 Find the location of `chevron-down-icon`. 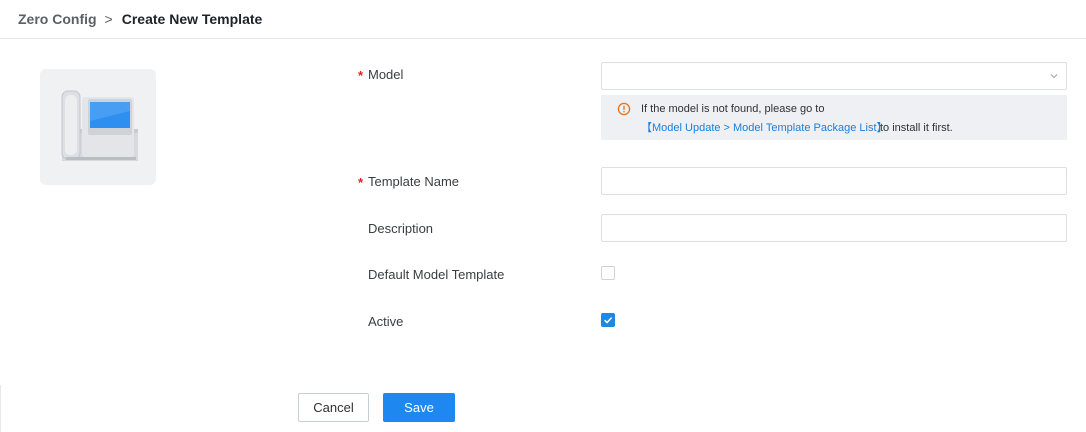

chevron-down-icon is located at coordinates (1054, 76).